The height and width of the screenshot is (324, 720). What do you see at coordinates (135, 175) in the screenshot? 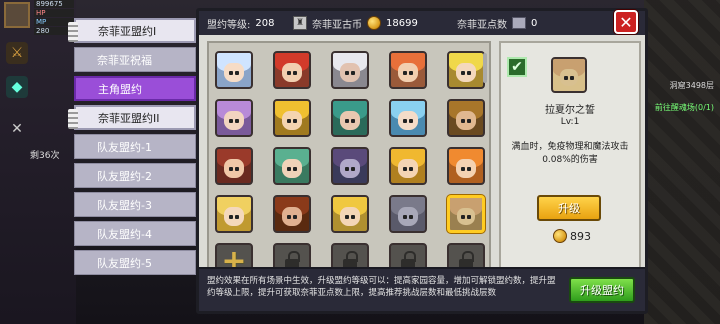
I see `tab-teammate-2: 队友盟约-2` at bounding box center [135, 175].